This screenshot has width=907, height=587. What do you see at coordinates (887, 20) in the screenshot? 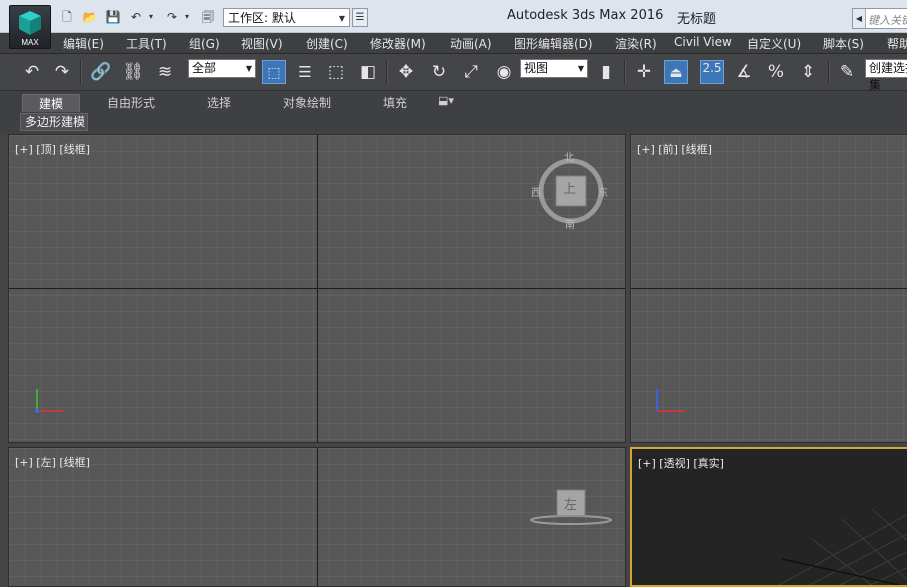
I see `search-input: 键入关键字` at bounding box center [887, 20].